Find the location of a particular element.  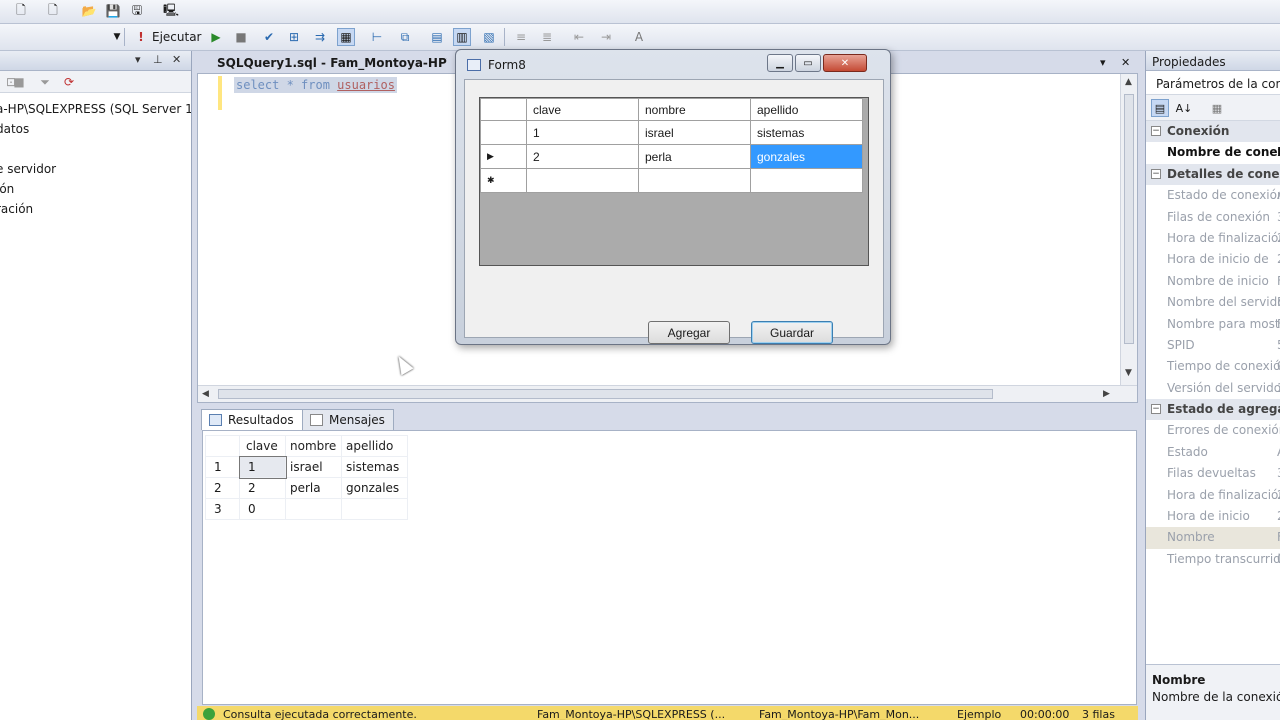

save-icon: 💾 is located at coordinates (113, 11).